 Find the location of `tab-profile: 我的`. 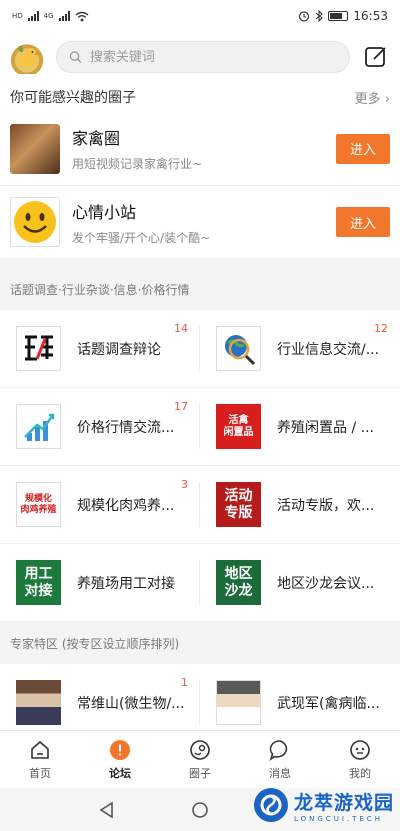

tab-profile: 我的 is located at coordinates (360, 759).